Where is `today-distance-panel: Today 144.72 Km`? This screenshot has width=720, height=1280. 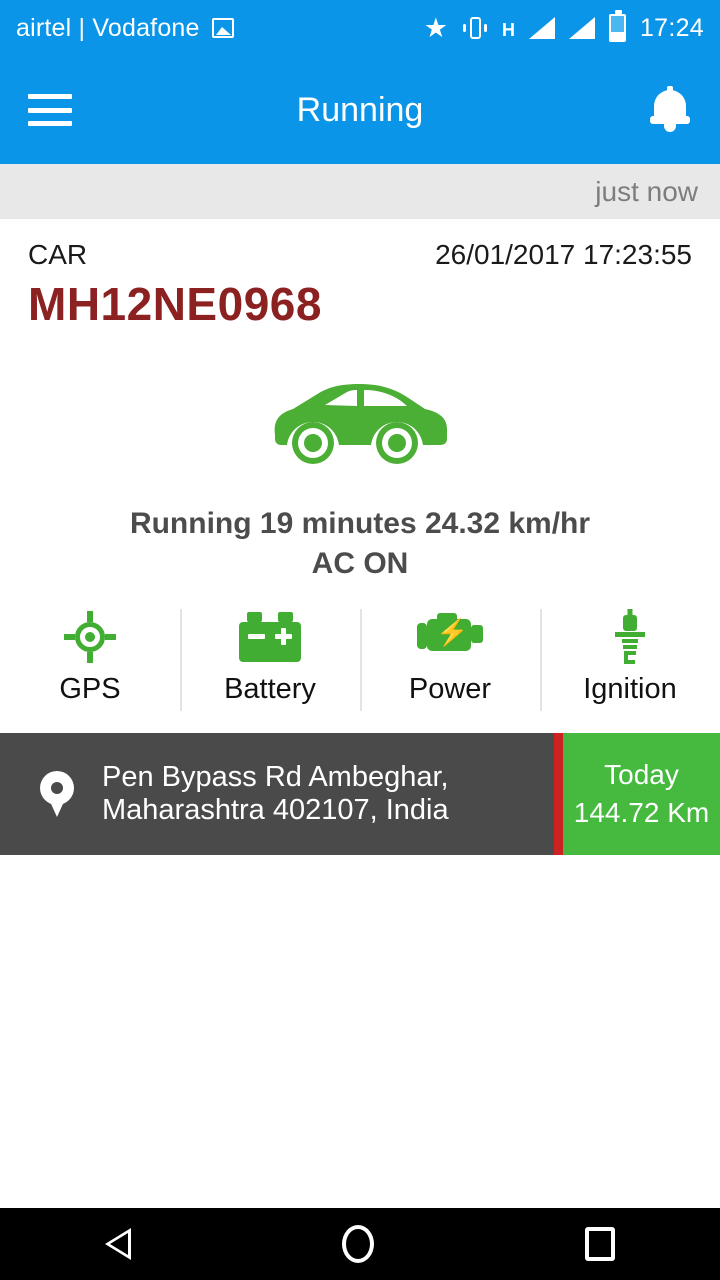 today-distance-panel: Today 144.72 Km is located at coordinates (641, 794).